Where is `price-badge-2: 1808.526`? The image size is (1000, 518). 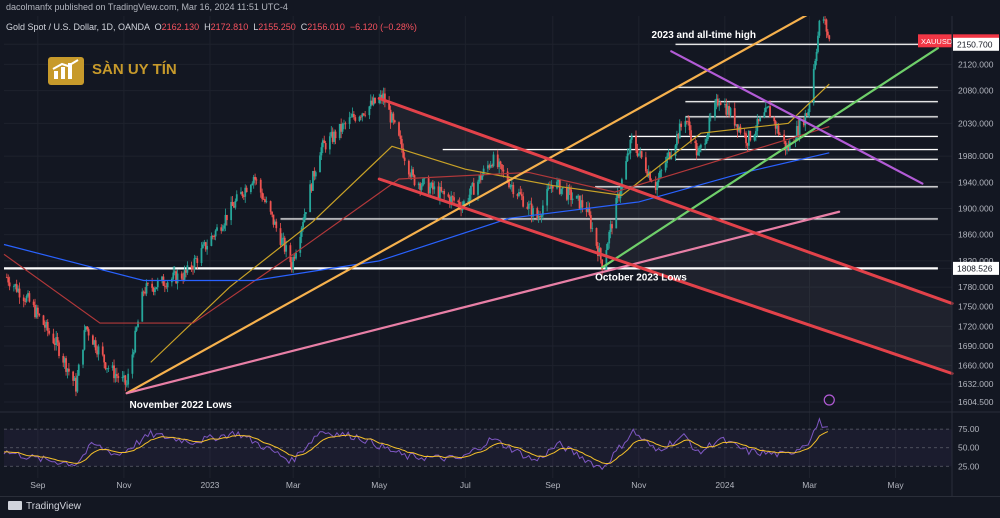
price-badge-2: 1808.526 is located at coordinates (976, 268).